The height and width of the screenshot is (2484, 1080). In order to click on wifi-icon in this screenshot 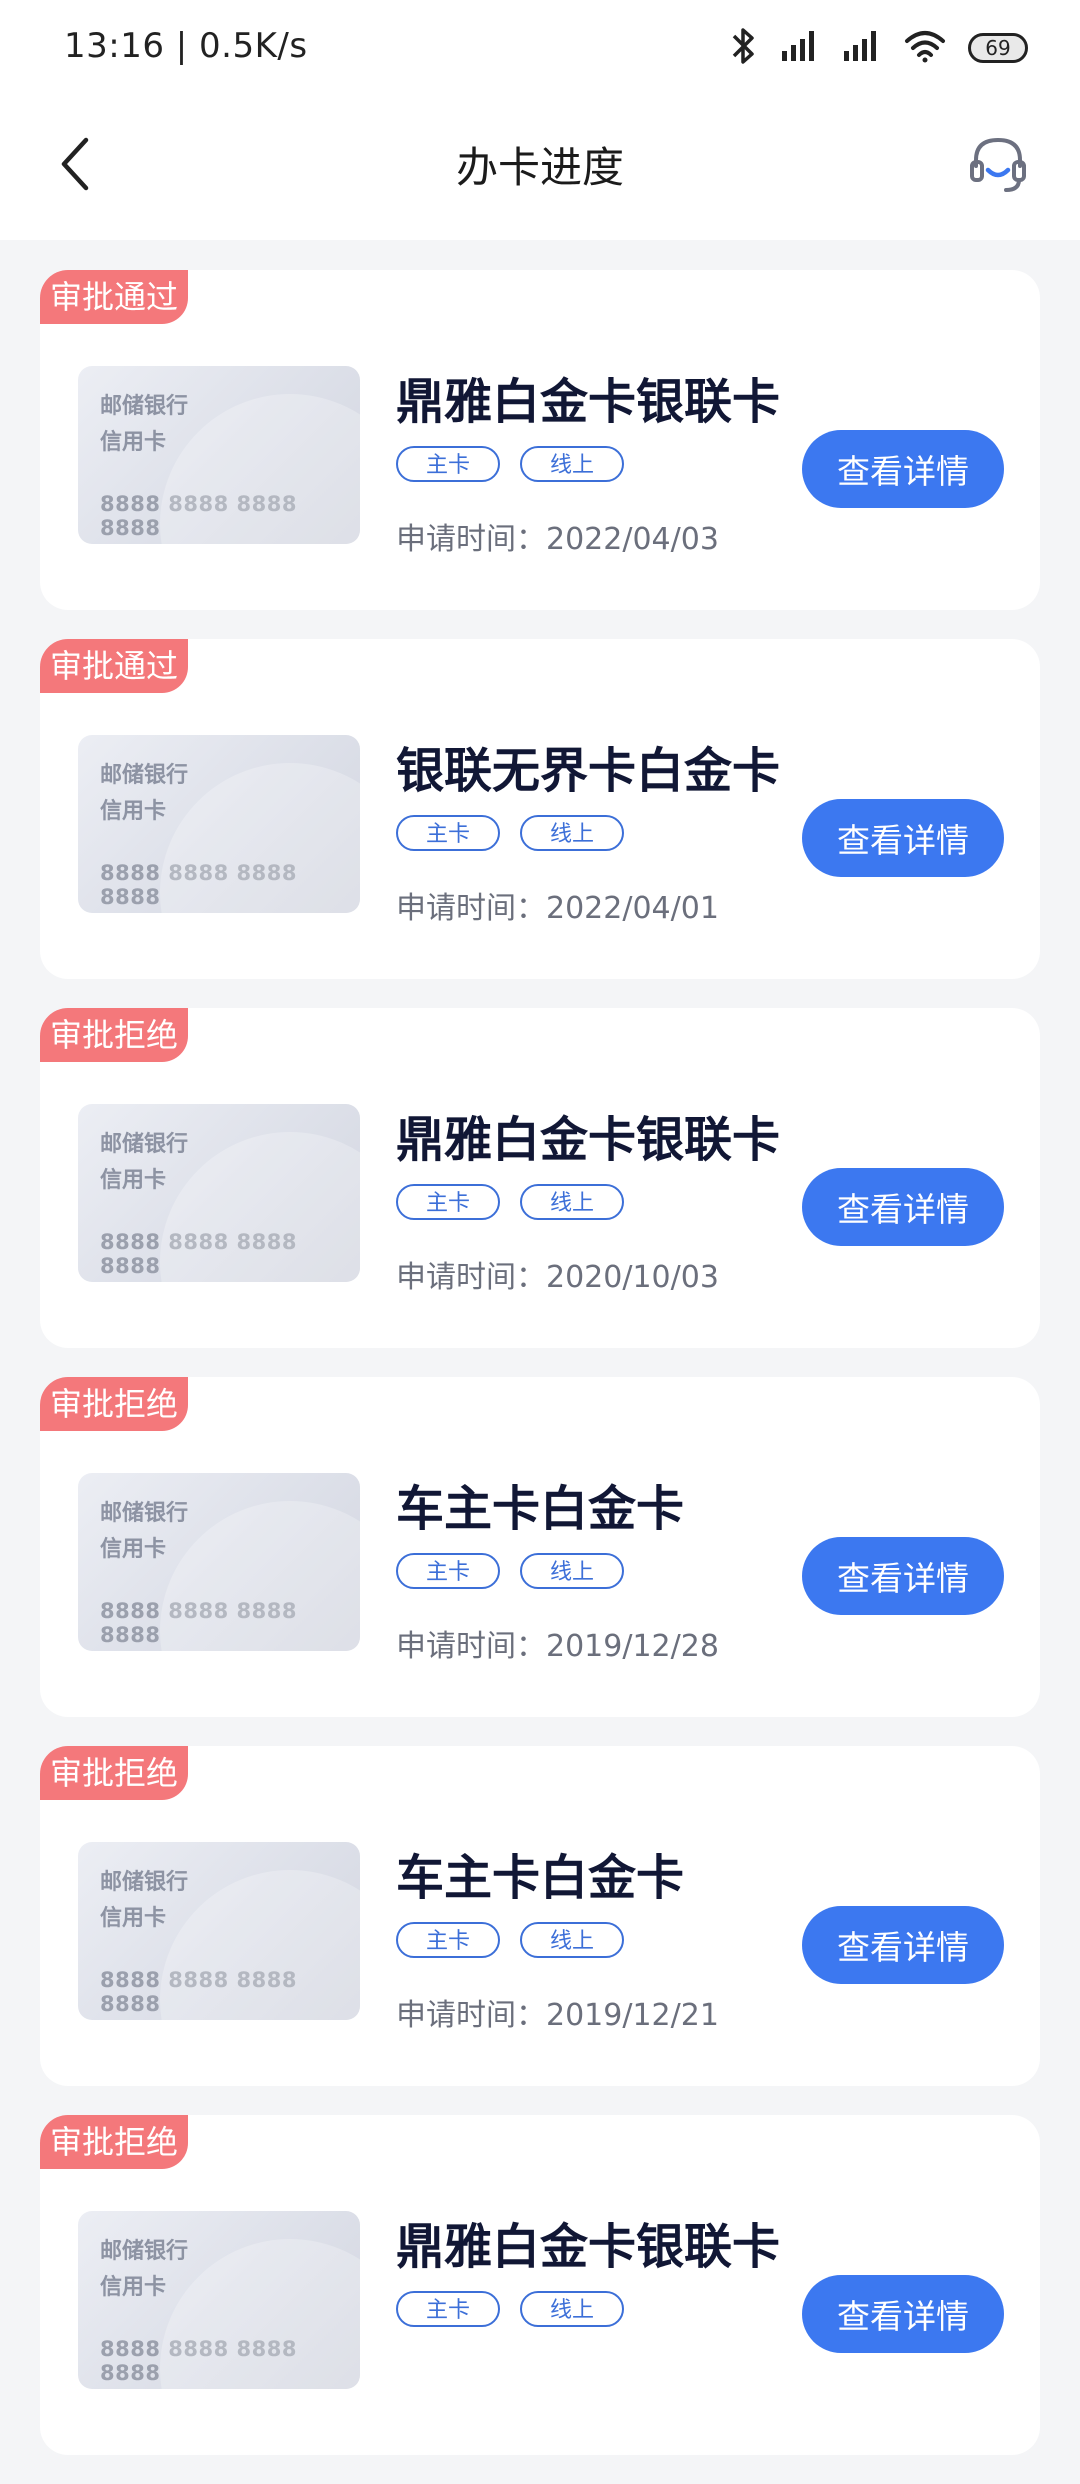, I will do `click(925, 48)`.